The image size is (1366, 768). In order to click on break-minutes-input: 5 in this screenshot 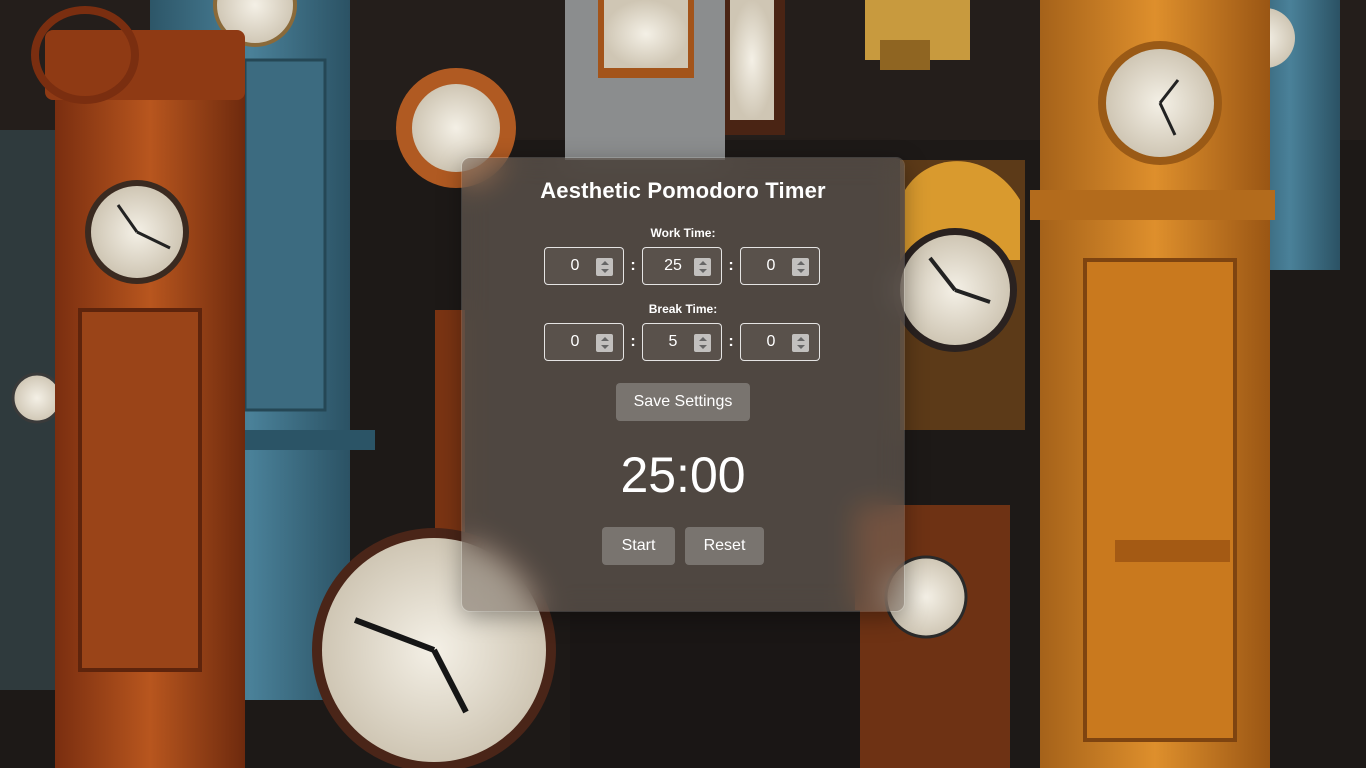, I will do `click(682, 342)`.